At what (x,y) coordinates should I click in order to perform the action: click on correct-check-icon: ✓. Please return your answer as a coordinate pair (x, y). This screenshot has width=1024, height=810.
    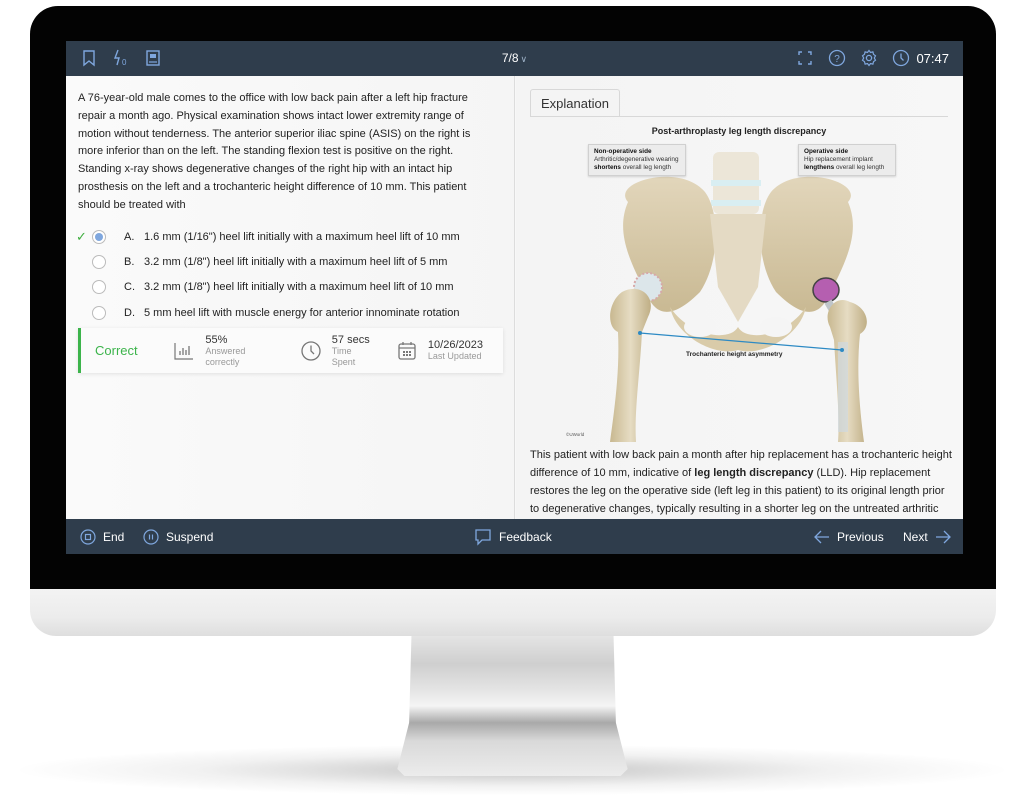
    Looking at the image, I should click on (81, 236).